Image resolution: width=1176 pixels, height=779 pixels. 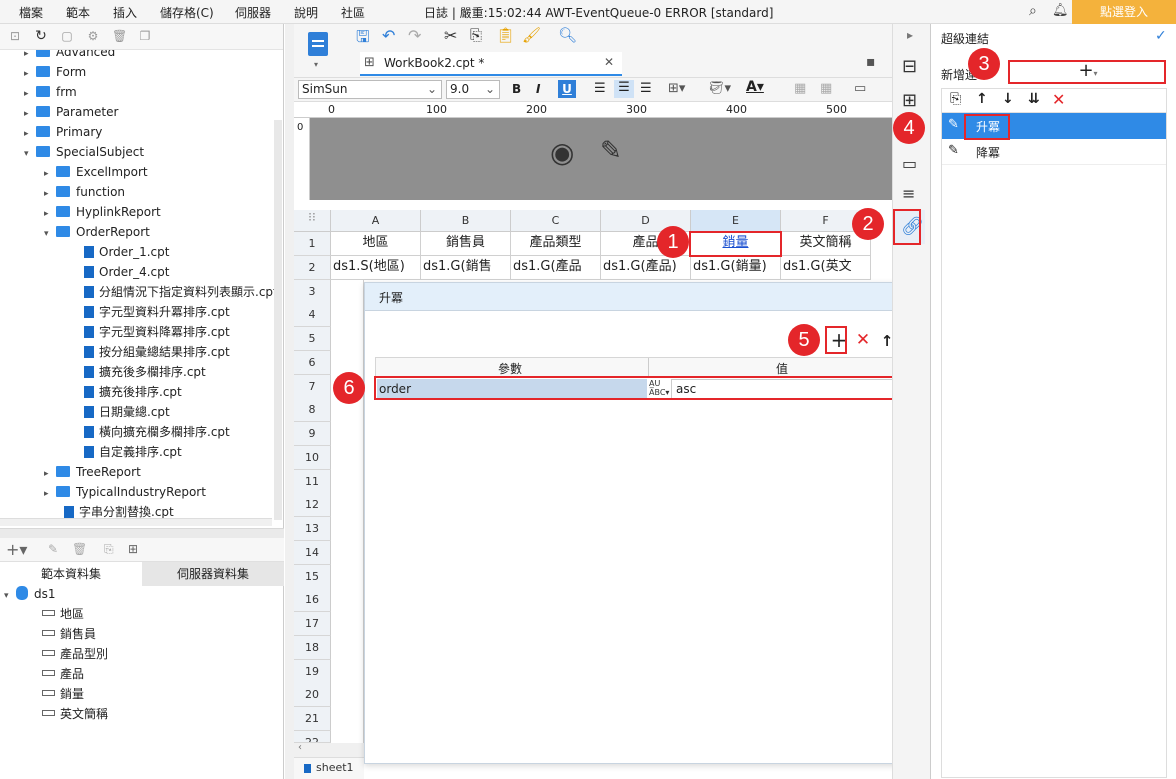 What do you see at coordinates (67, 36) in the screenshot?
I see `file-icon: ▢` at bounding box center [67, 36].